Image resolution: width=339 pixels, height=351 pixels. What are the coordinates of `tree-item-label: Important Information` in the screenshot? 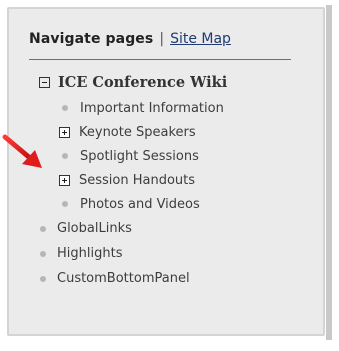 It's located at (152, 108).